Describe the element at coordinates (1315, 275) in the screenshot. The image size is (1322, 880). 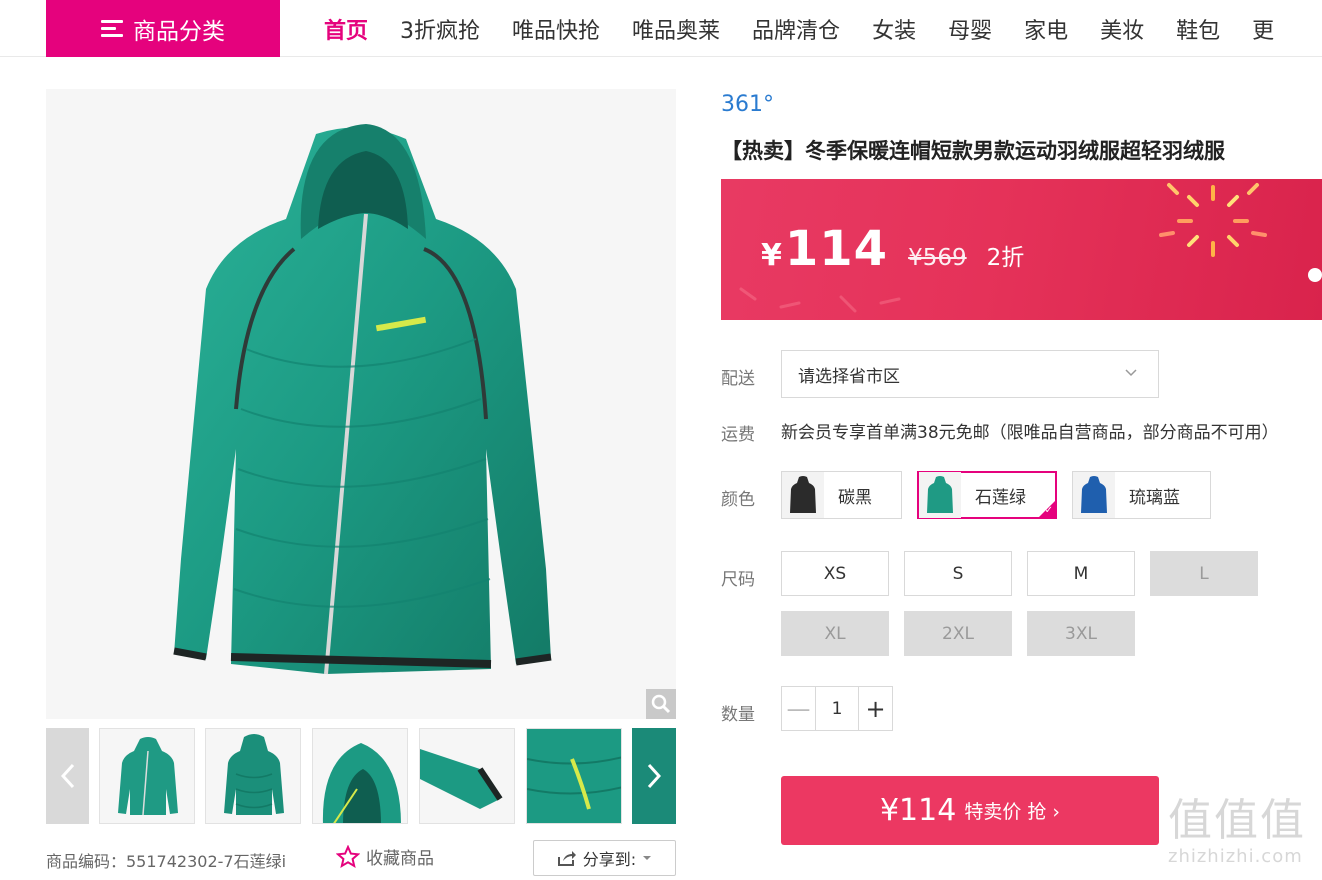
I see `banner-pager-dot` at that location.